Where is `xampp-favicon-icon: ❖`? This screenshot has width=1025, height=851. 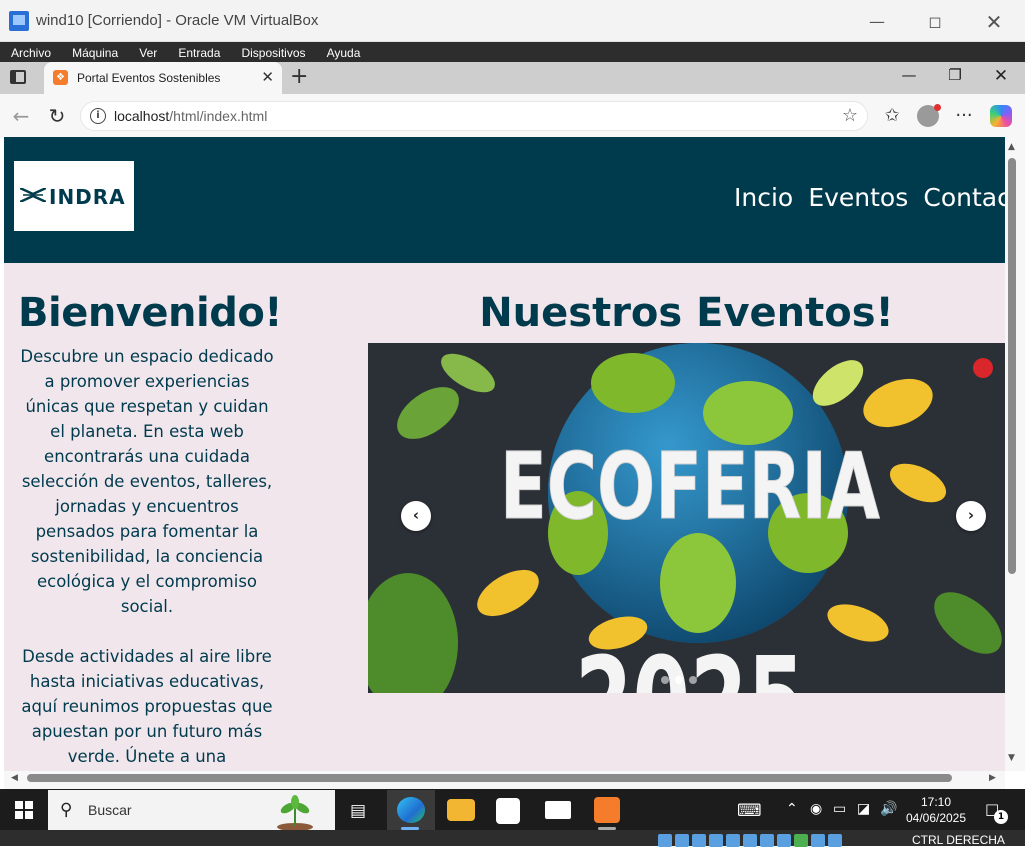 xampp-favicon-icon: ❖ is located at coordinates (60, 77).